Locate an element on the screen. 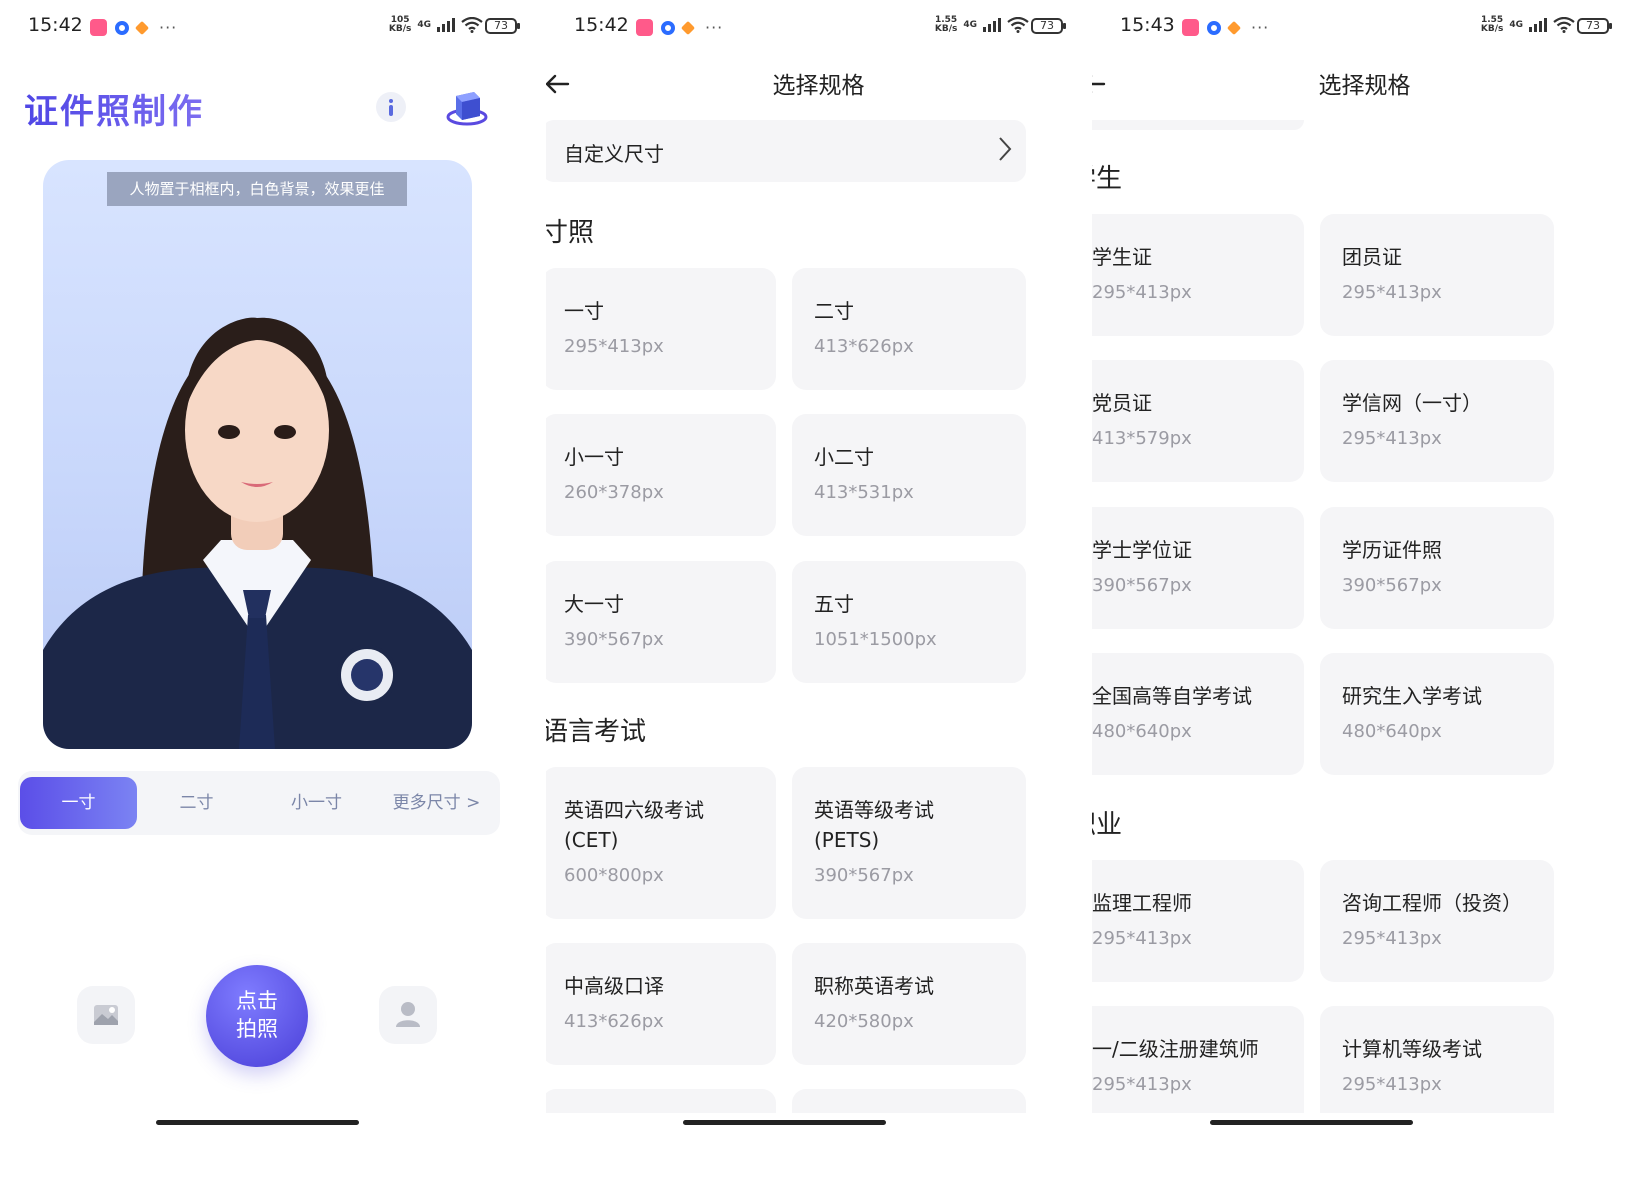 The width and height of the screenshot is (1637, 1181). spec-card: 计算机等级考试 295*413px is located at coordinates (1437, 1059).